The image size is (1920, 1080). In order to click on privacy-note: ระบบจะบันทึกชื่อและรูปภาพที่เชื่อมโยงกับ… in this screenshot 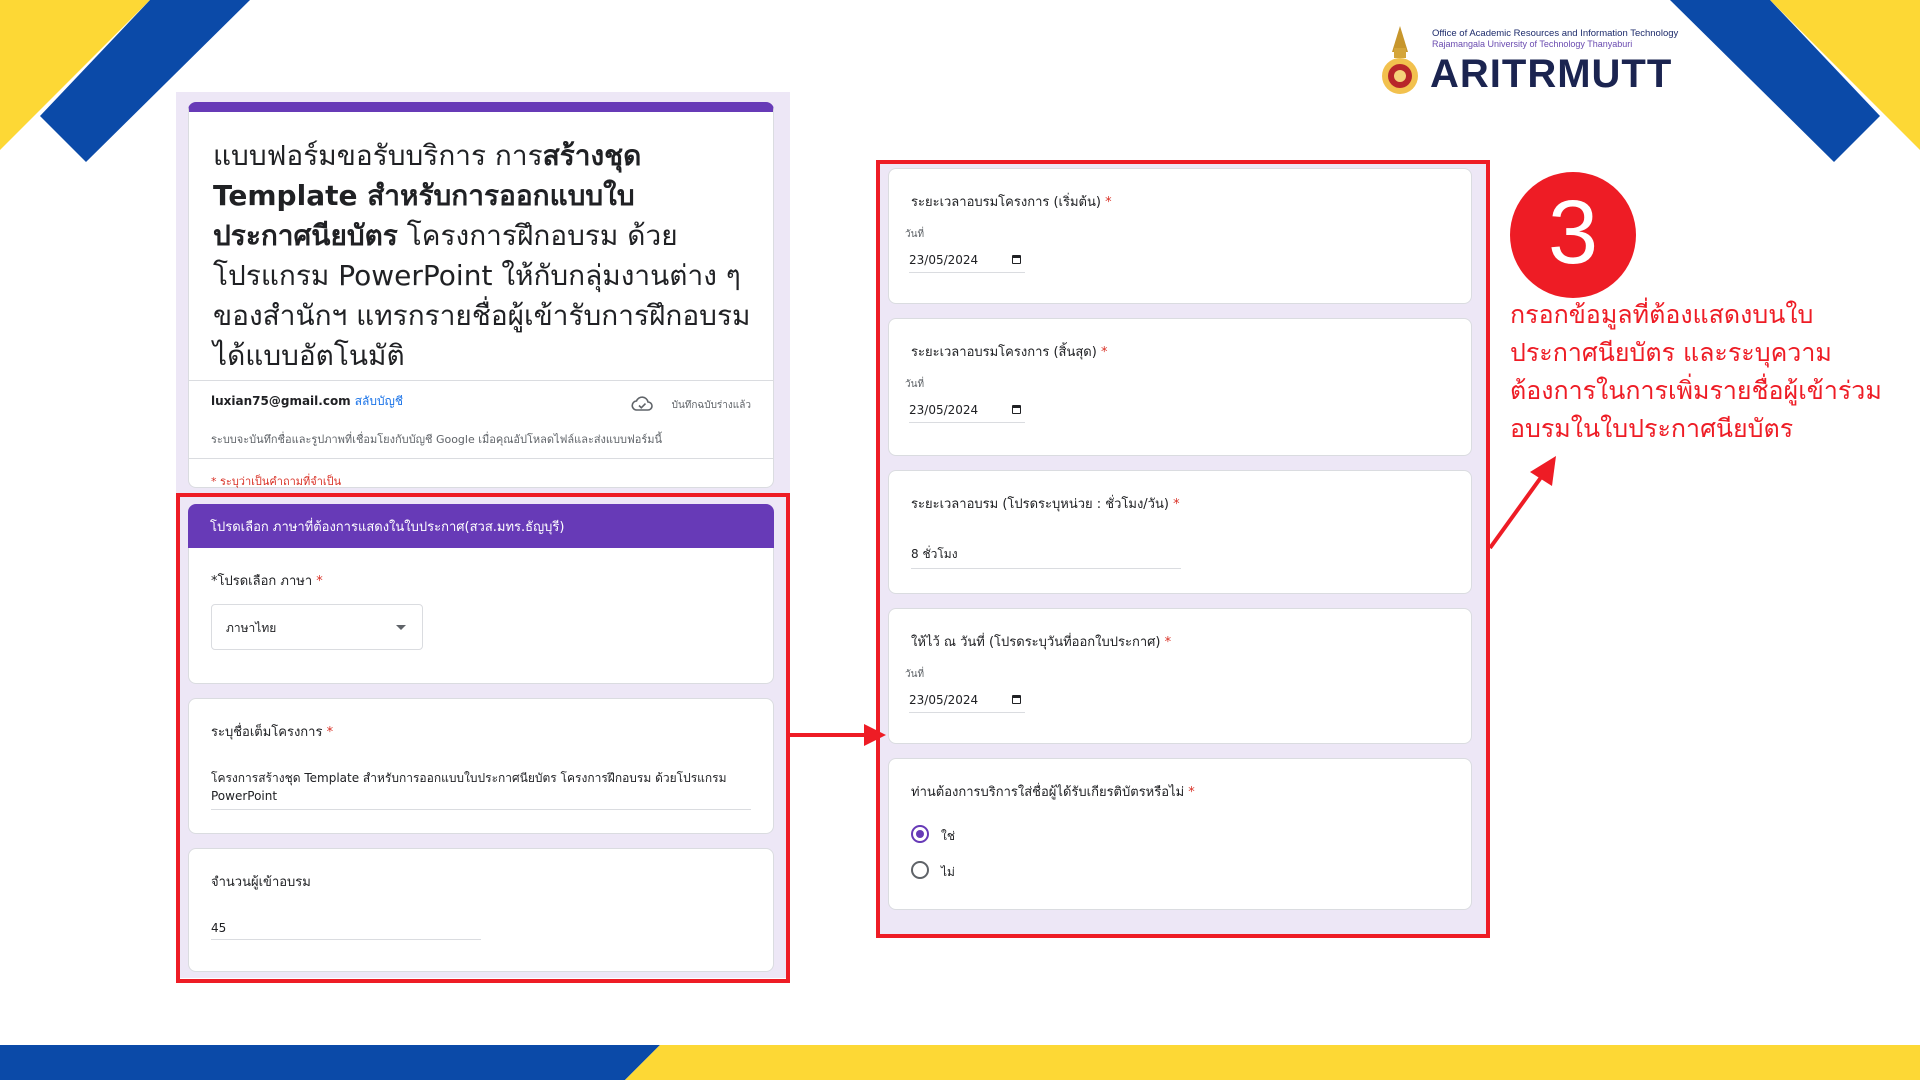, I will do `click(437, 439)`.